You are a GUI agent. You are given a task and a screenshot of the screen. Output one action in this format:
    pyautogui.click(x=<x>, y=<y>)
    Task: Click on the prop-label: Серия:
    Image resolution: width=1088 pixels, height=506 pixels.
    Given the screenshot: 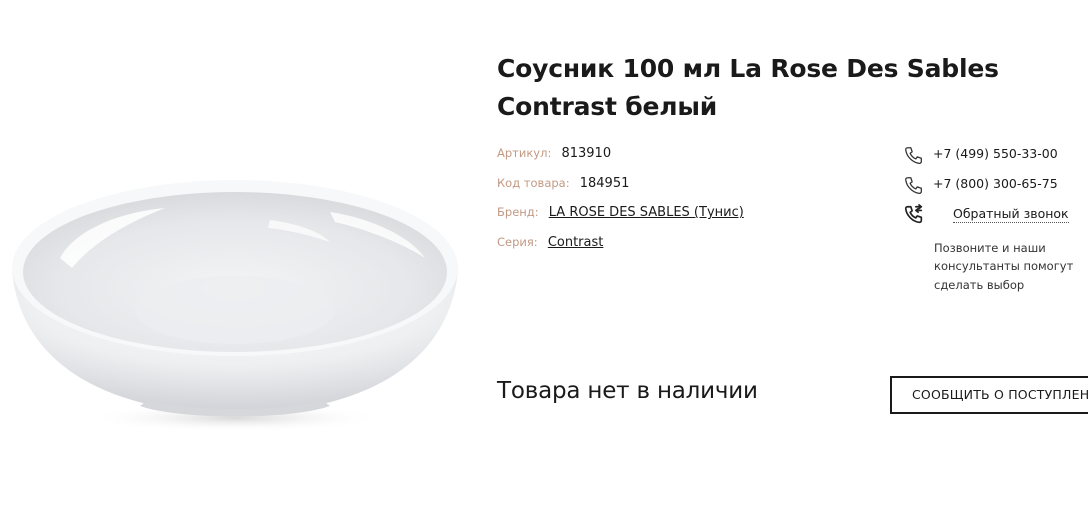 What is the action you would take?
    pyautogui.click(x=517, y=241)
    